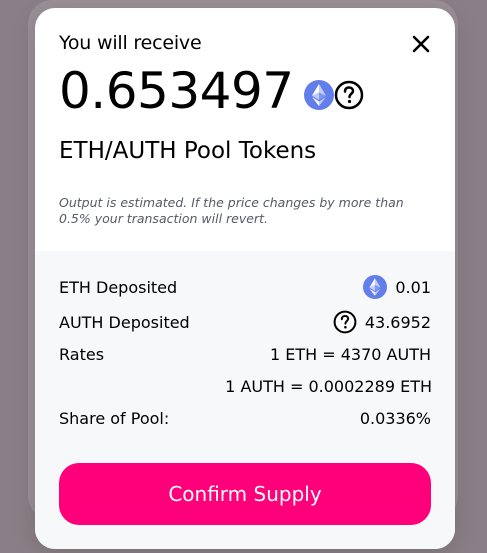 The image size is (487, 553). I want to click on eth-deposited-value: 0.01, so click(413, 287).